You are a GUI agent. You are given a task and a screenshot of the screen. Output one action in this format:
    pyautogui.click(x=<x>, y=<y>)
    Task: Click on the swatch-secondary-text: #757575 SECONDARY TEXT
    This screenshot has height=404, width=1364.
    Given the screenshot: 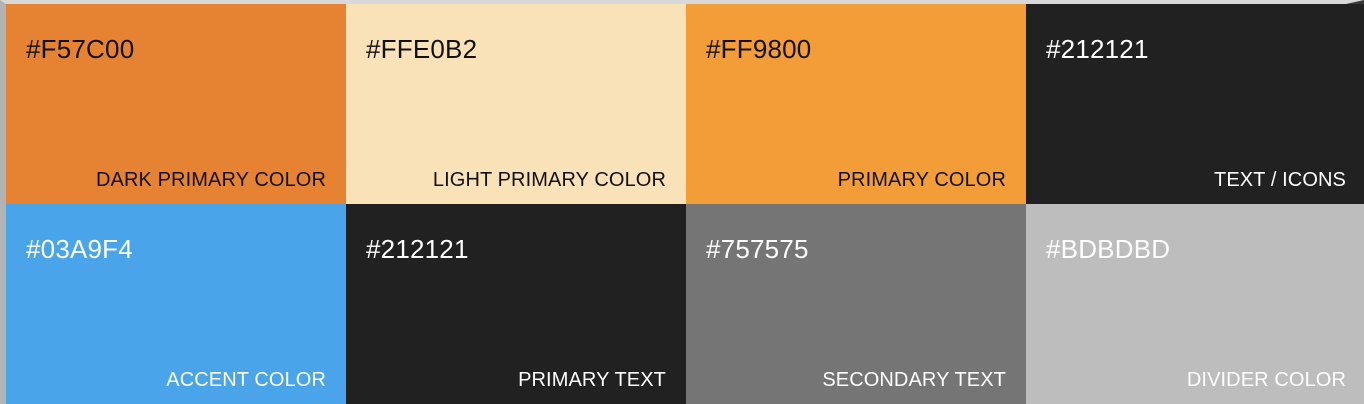 What is the action you would take?
    pyautogui.click(x=856, y=304)
    